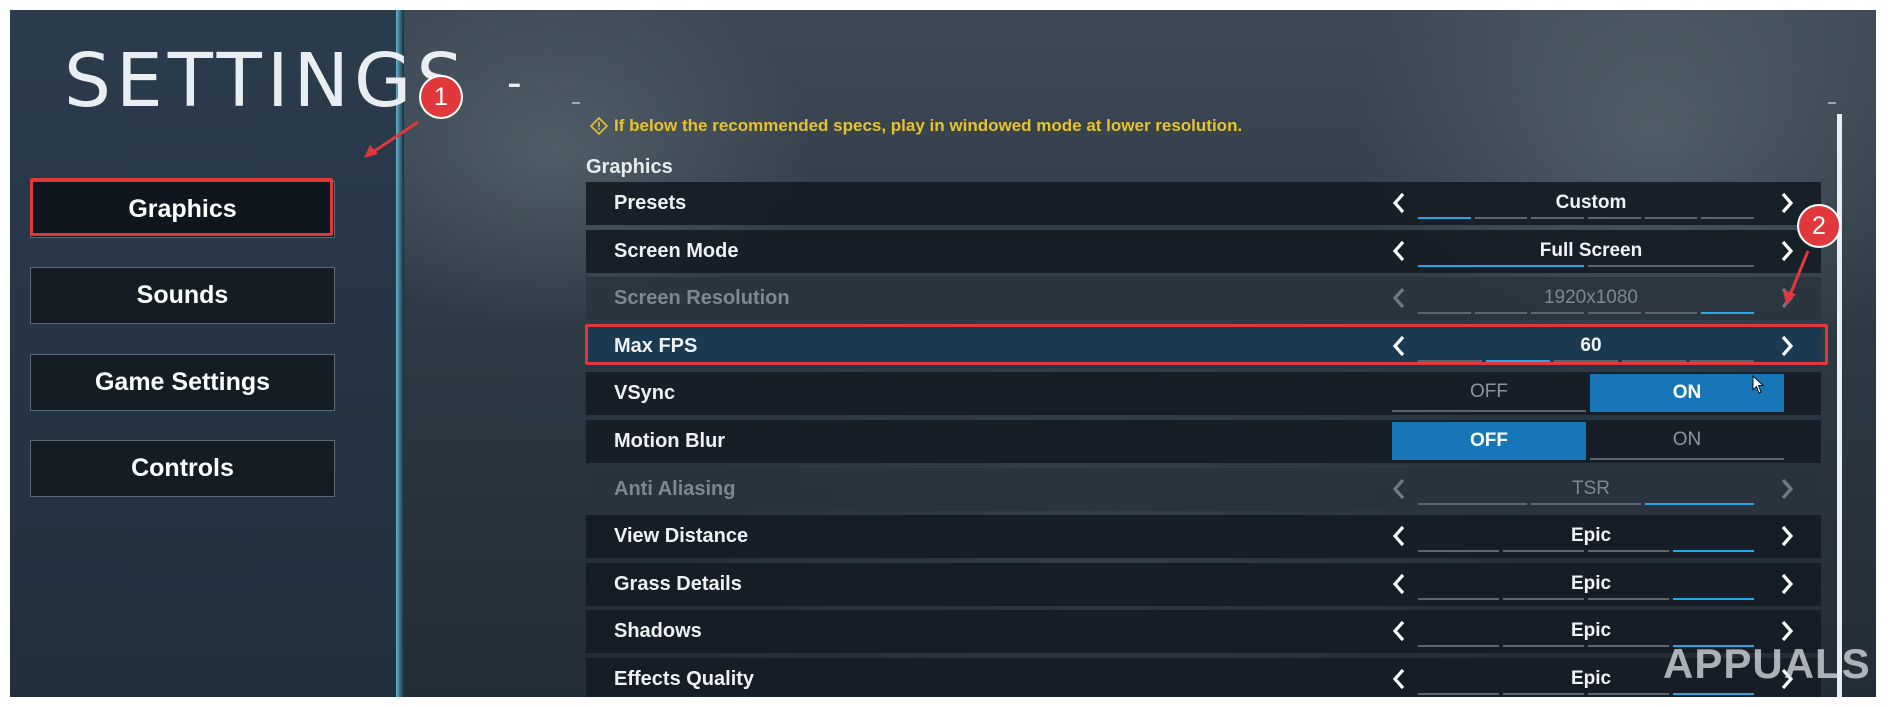  Describe the element at coordinates (1203, 251) in the screenshot. I see `setting-row-screen-mode: Screen Mode Full Screen` at that location.